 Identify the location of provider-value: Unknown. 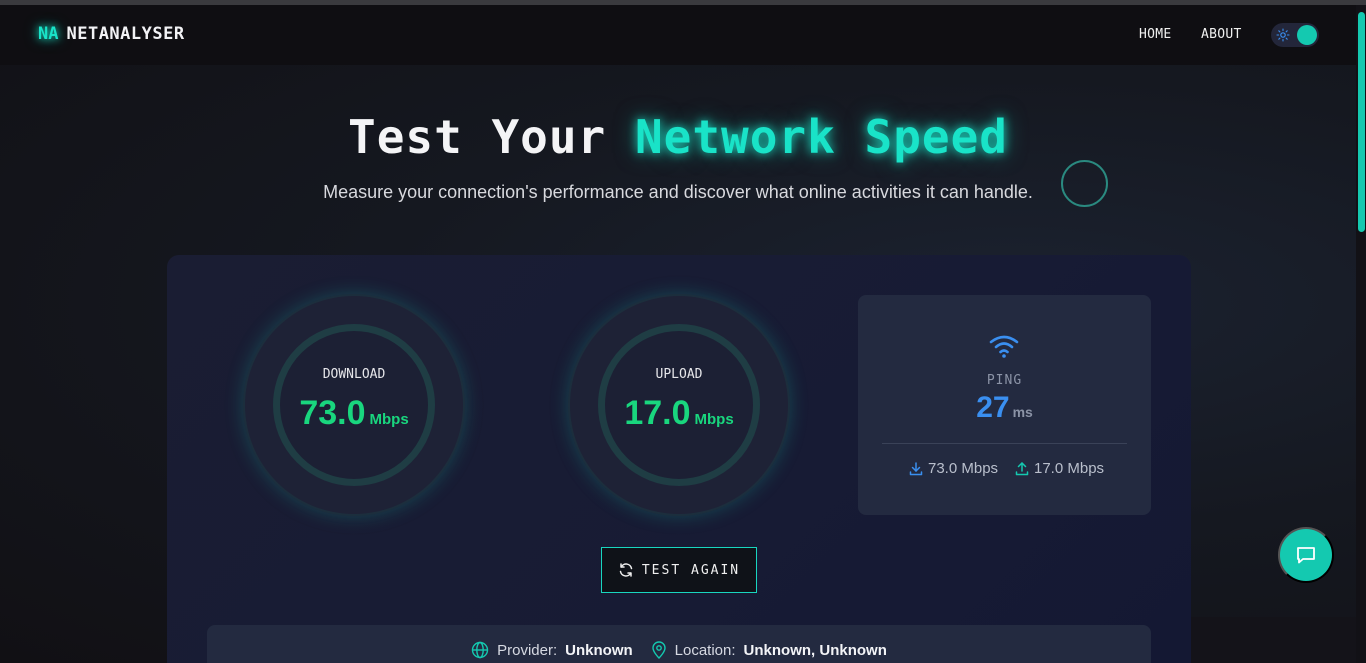
(599, 650).